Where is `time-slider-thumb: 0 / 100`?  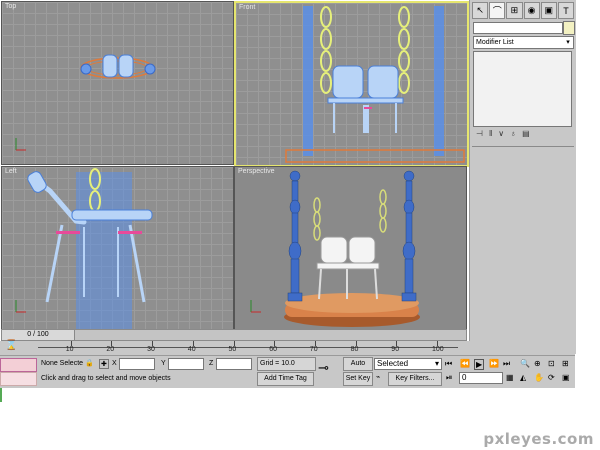
time-slider-thumb: 0 / 100 is located at coordinates (38, 335).